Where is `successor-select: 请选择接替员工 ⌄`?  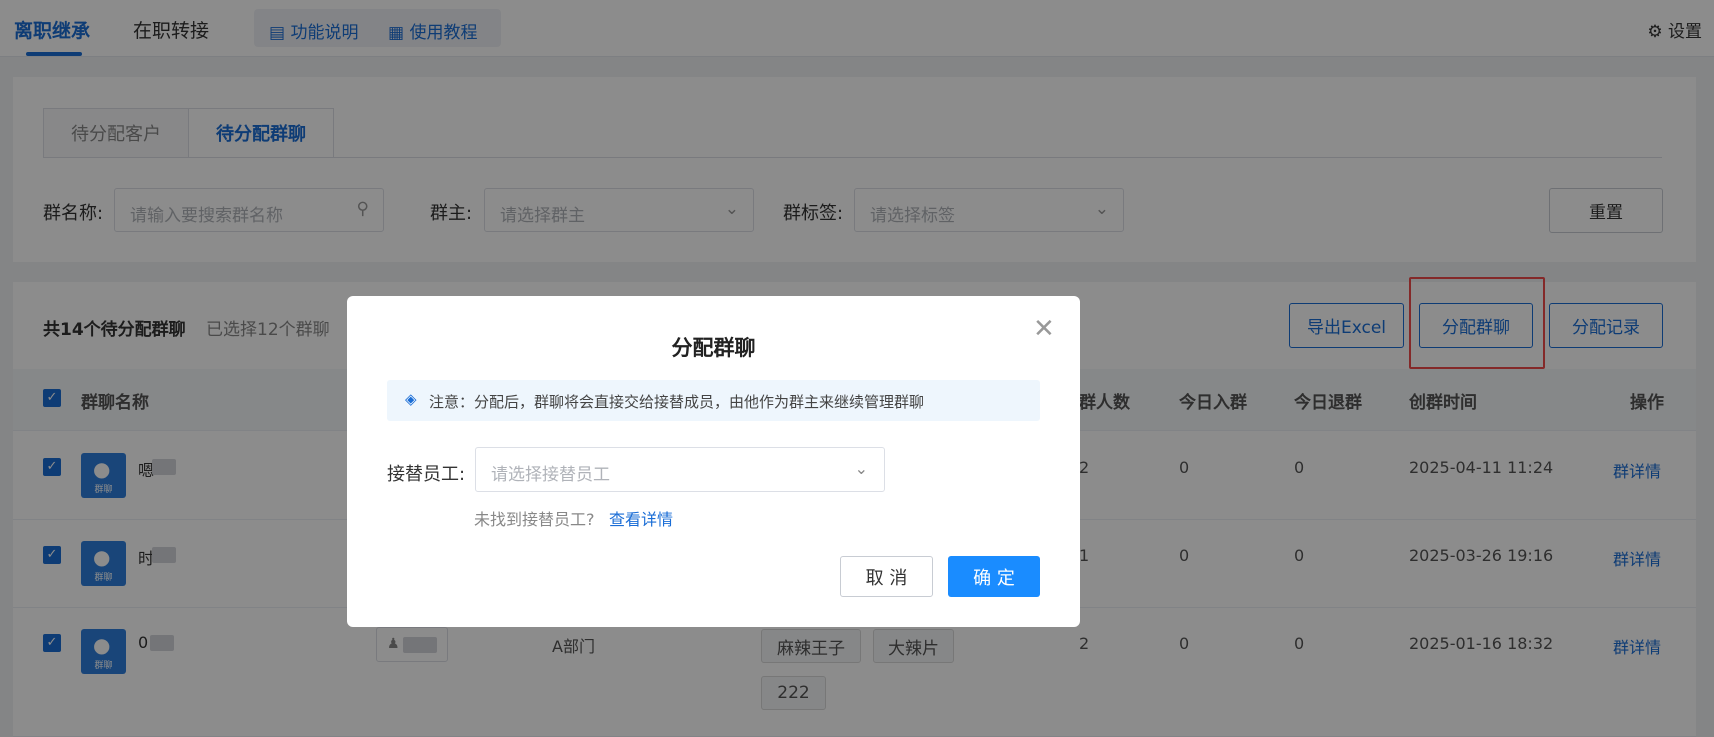 successor-select: 请选择接替员工 ⌄ is located at coordinates (680, 469).